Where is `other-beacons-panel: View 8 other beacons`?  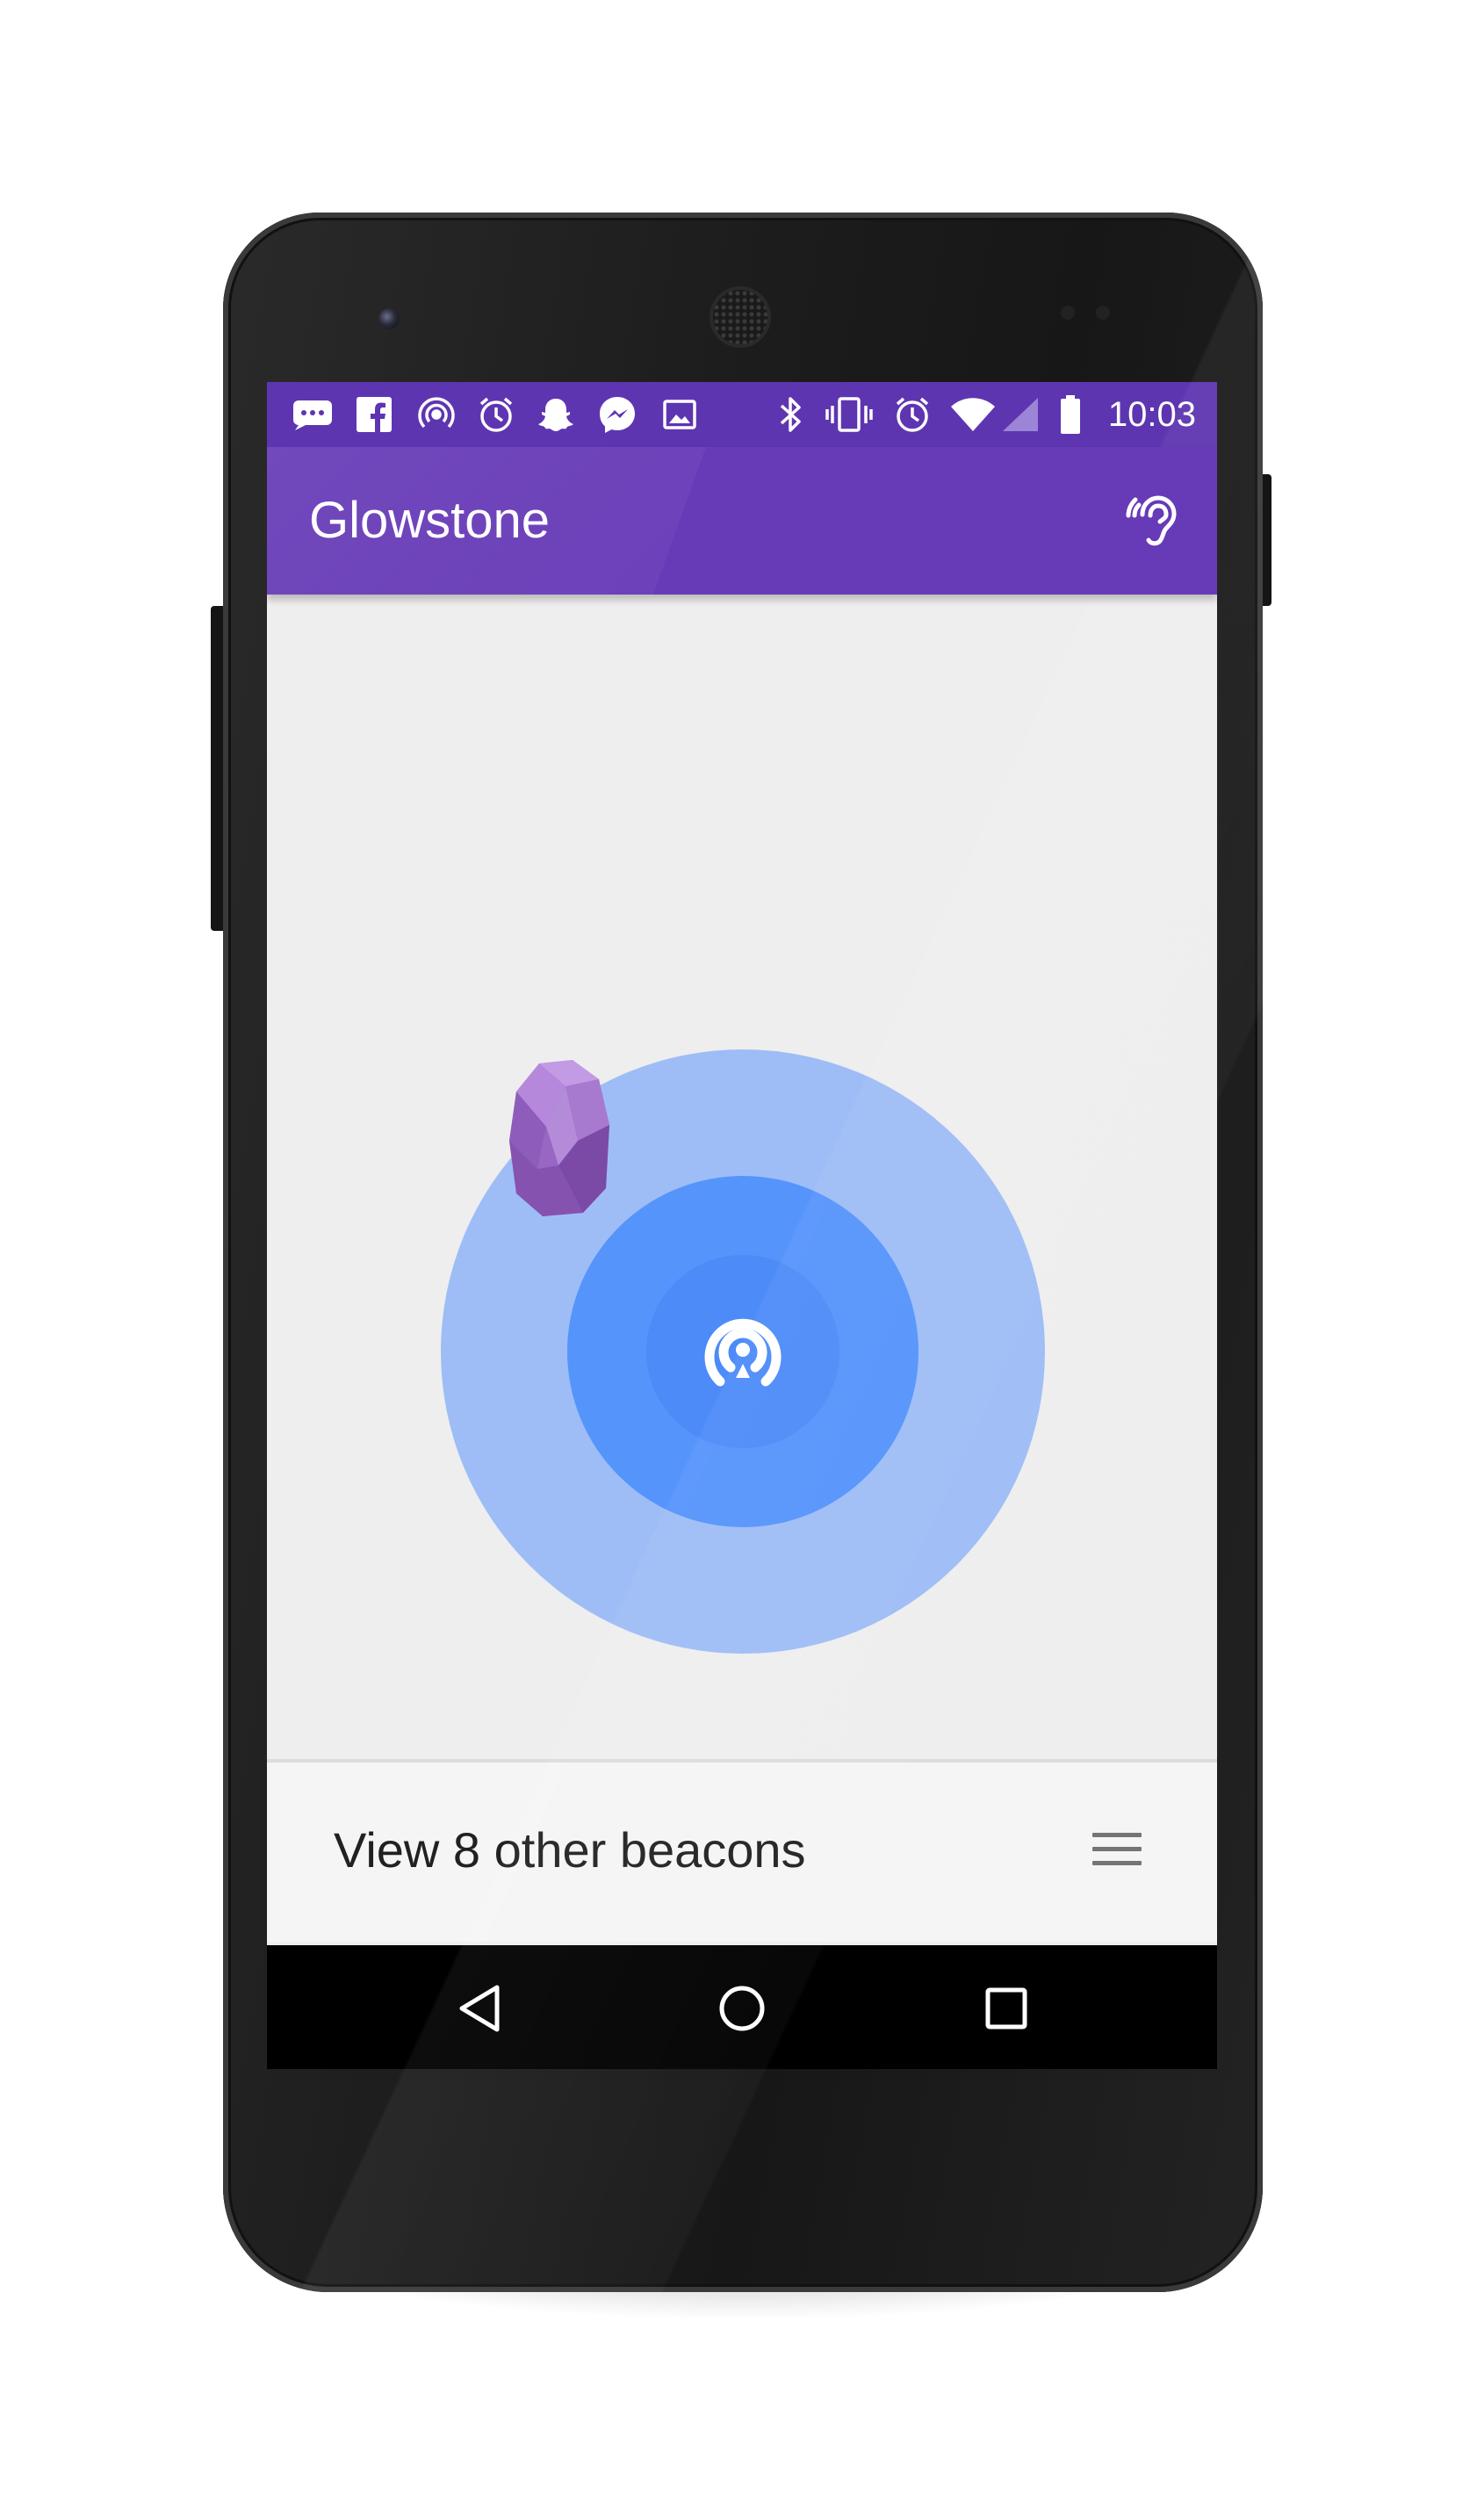 other-beacons-panel: View 8 other beacons is located at coordinates (742, 1850).